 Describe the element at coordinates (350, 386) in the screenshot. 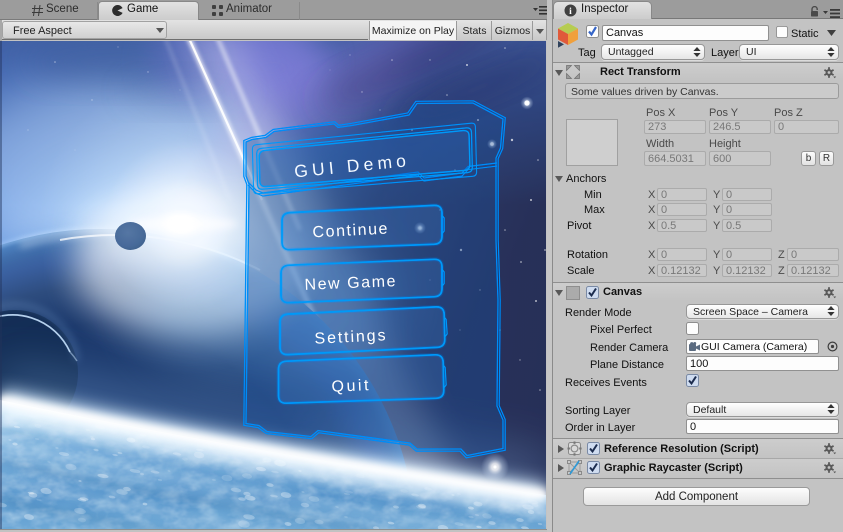

I see `svg-text: Quit` at that location.